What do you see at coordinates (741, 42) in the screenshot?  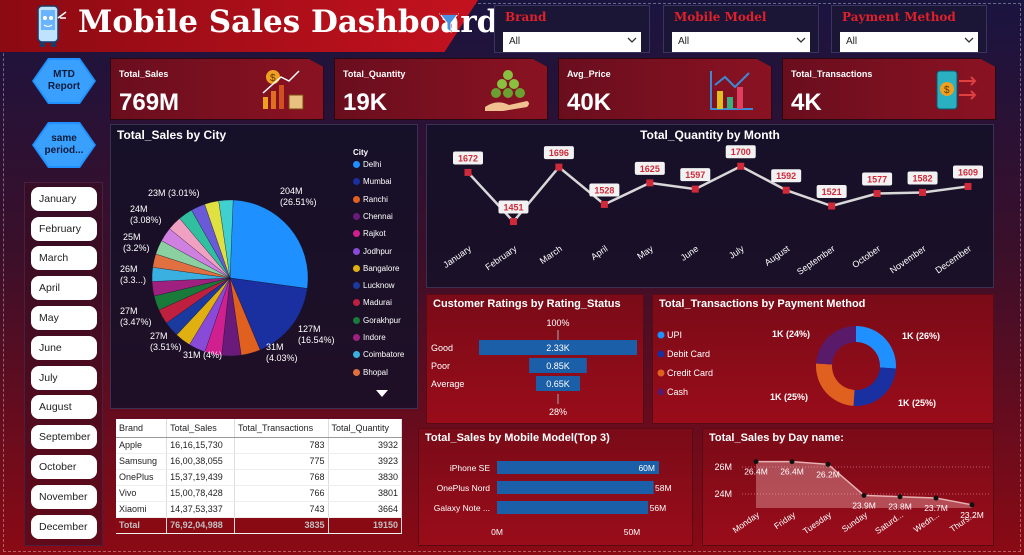 I see `mobile-model-filter-select: All` at bounding box center [741, 42].